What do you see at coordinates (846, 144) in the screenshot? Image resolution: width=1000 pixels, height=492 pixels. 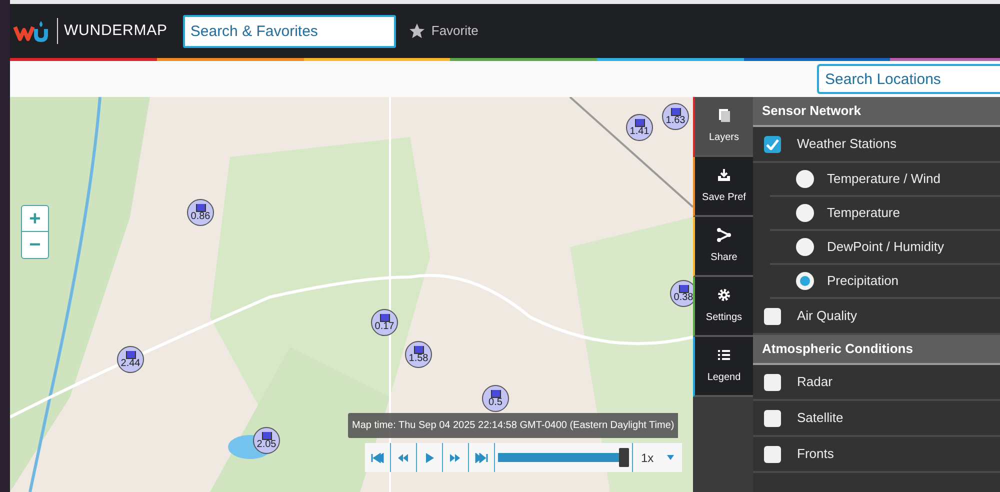 I see `option-label: Weather Stations` at bounding box center [846, 144].